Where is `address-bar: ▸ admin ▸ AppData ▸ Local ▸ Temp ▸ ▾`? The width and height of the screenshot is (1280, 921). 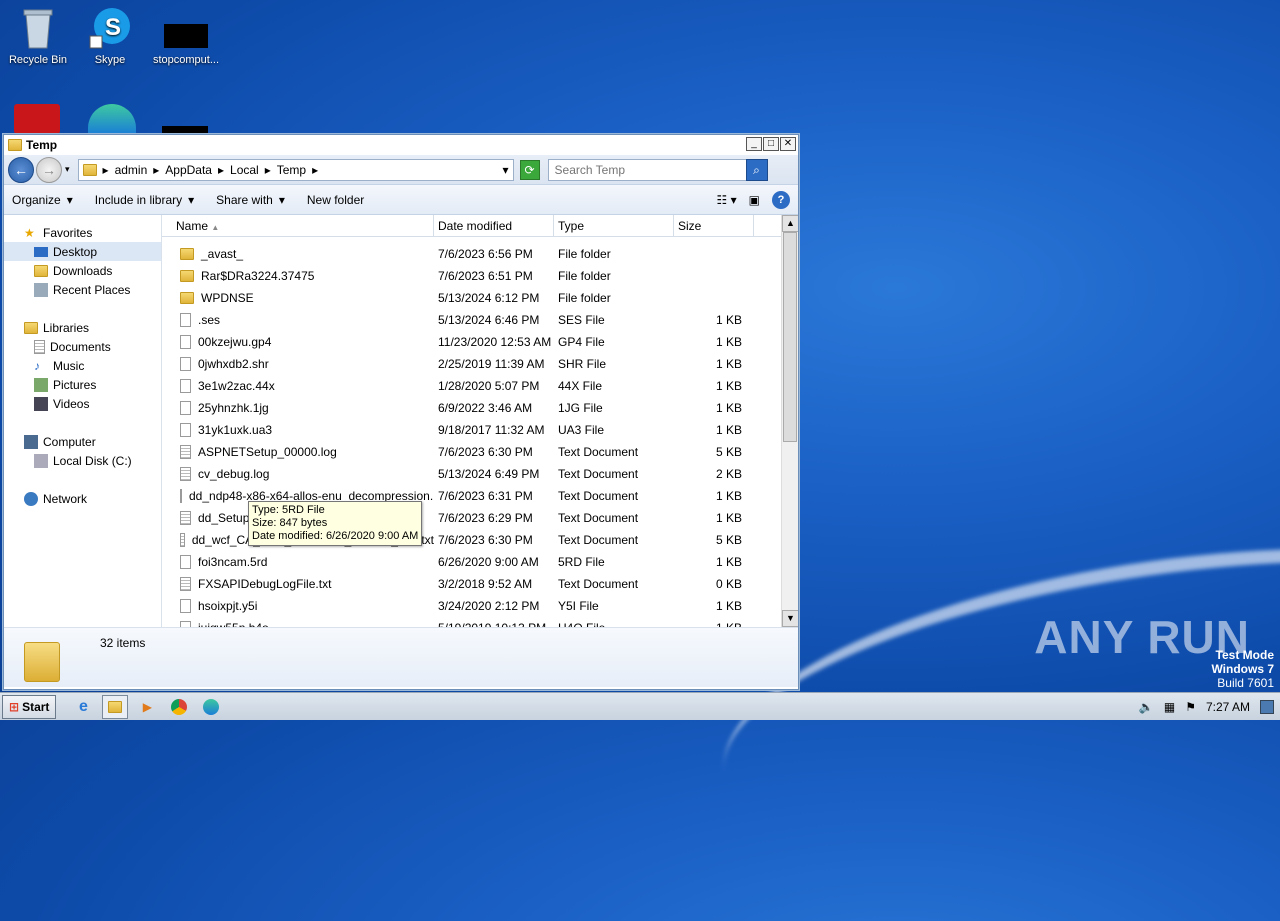
address-bar: ▸ admin ▸ AppData ▸ Local ▸ Temp ▸ ▾ is located at coordinates (295, 169).